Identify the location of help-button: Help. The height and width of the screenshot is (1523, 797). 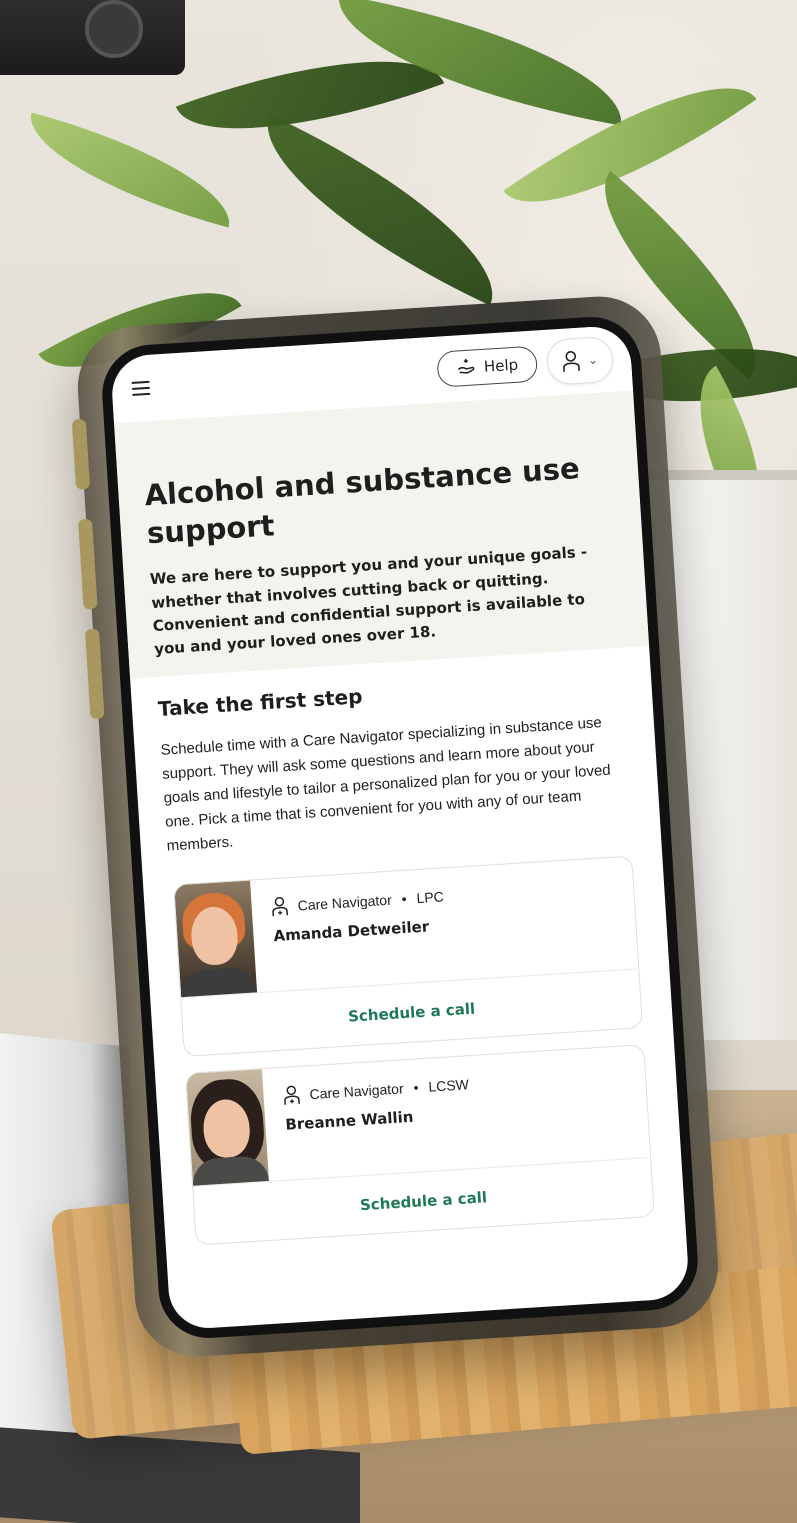
(487, 366).